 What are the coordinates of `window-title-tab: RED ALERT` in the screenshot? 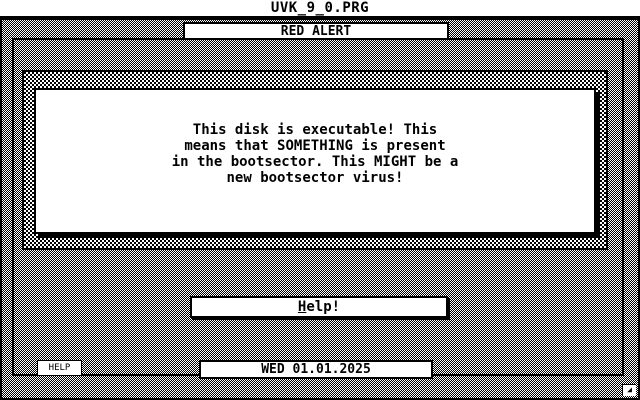 It's located at (316, 30).